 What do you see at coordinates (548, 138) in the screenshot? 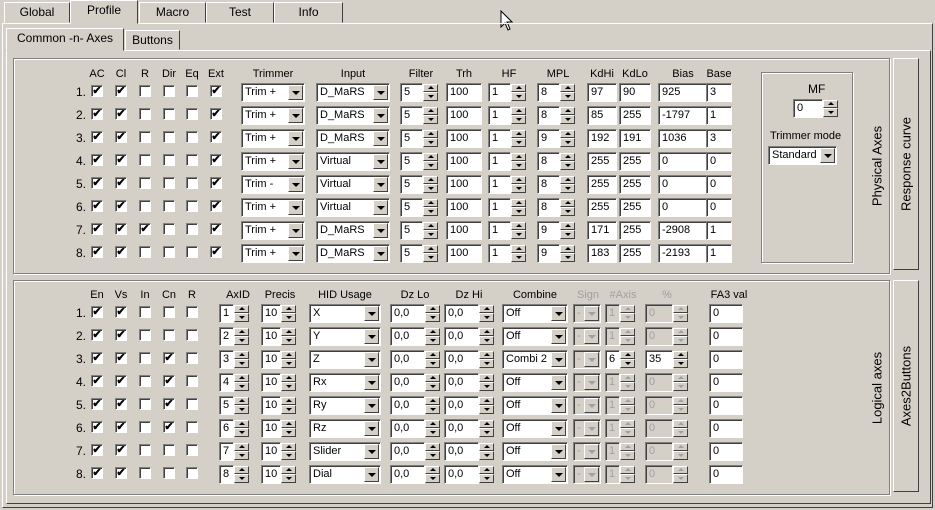
I see `mpl-field: 9` at bounding box center [548, 138].